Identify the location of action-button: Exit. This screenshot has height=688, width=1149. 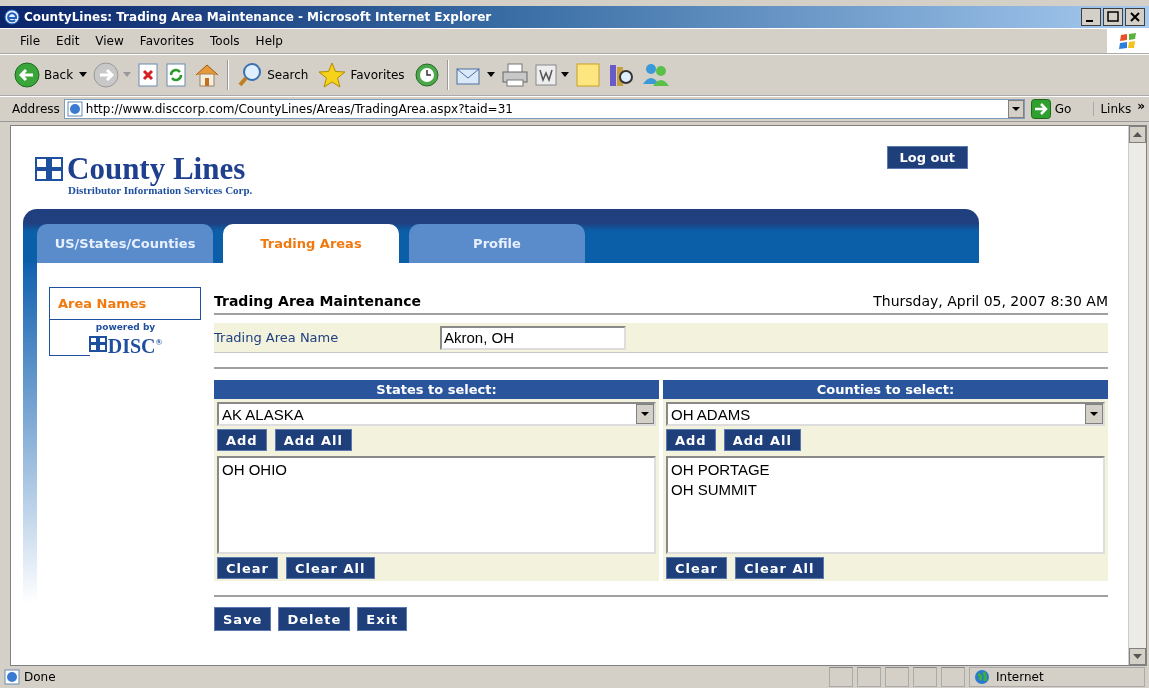
(382, 619).